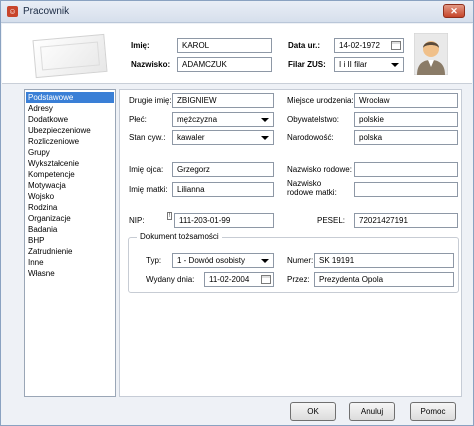 This screenshot has width=474, height=426. I want to click on ok-button: OK, so click(313, 411).